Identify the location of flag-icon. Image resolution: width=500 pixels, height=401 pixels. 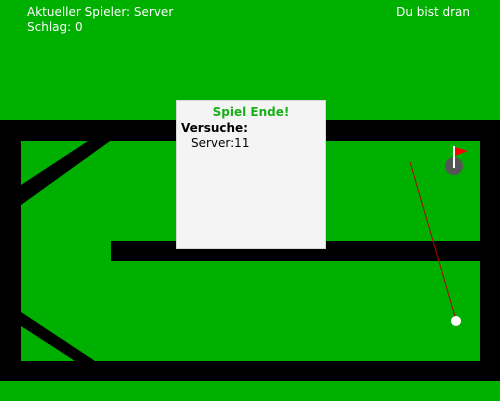
(461, 151).